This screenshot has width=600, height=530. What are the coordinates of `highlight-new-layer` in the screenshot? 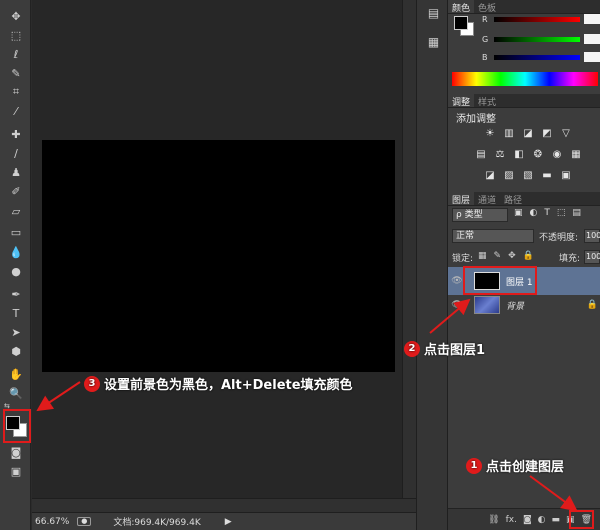 It's located at (581, 519).